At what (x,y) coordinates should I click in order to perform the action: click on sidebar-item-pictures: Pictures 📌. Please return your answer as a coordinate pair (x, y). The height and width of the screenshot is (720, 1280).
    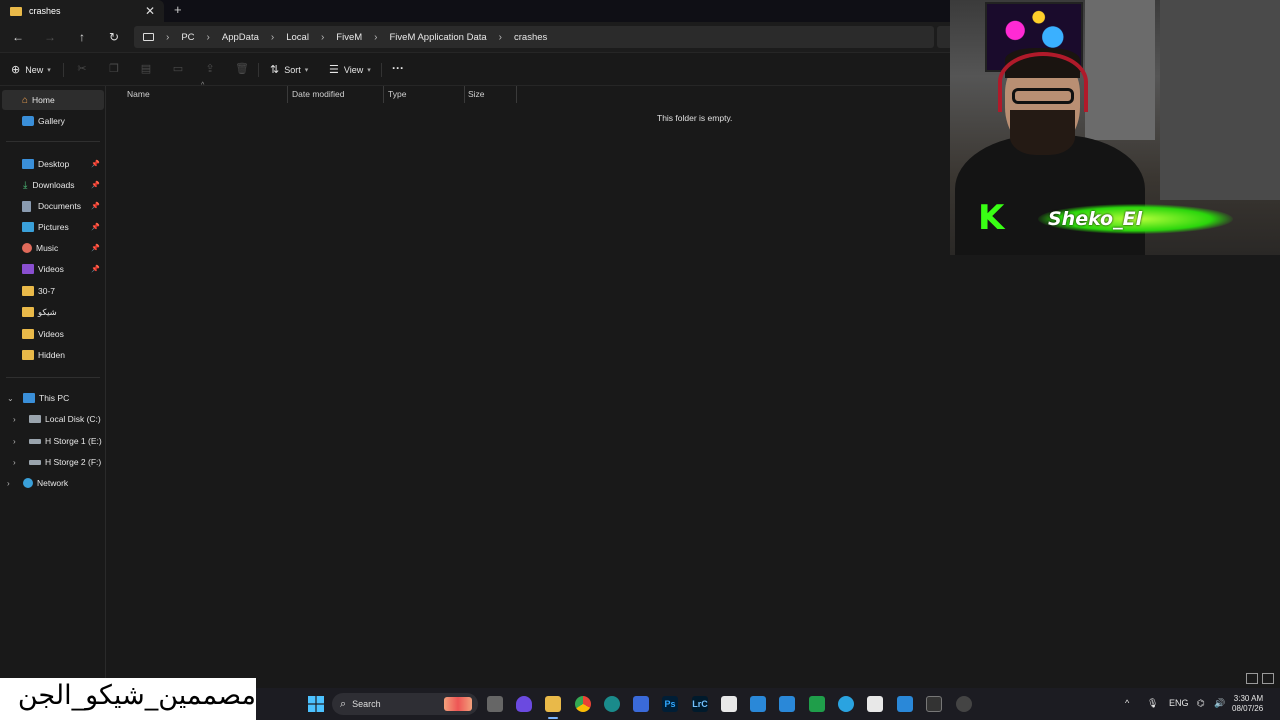
    Looking at the image, I should click on (52, 227).